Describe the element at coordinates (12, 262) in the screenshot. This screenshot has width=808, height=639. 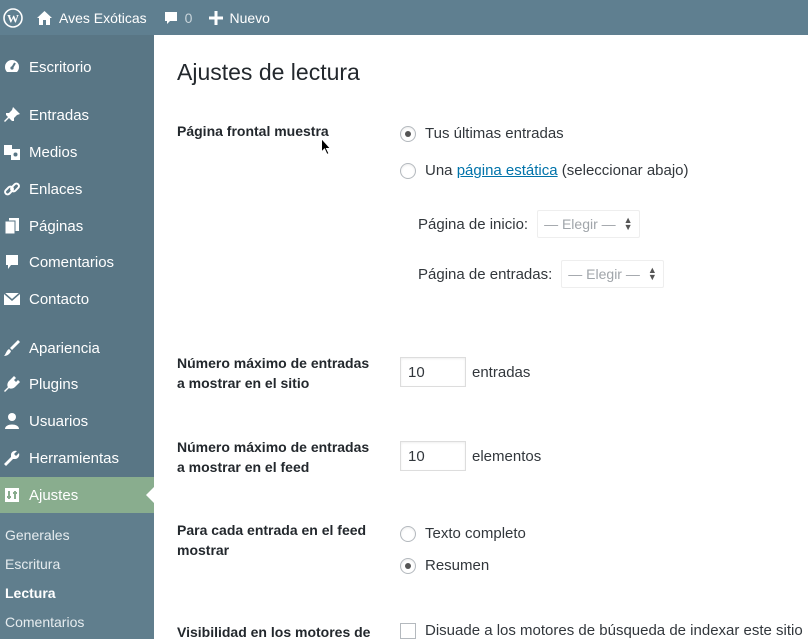
I see `comments-icon` at that location.